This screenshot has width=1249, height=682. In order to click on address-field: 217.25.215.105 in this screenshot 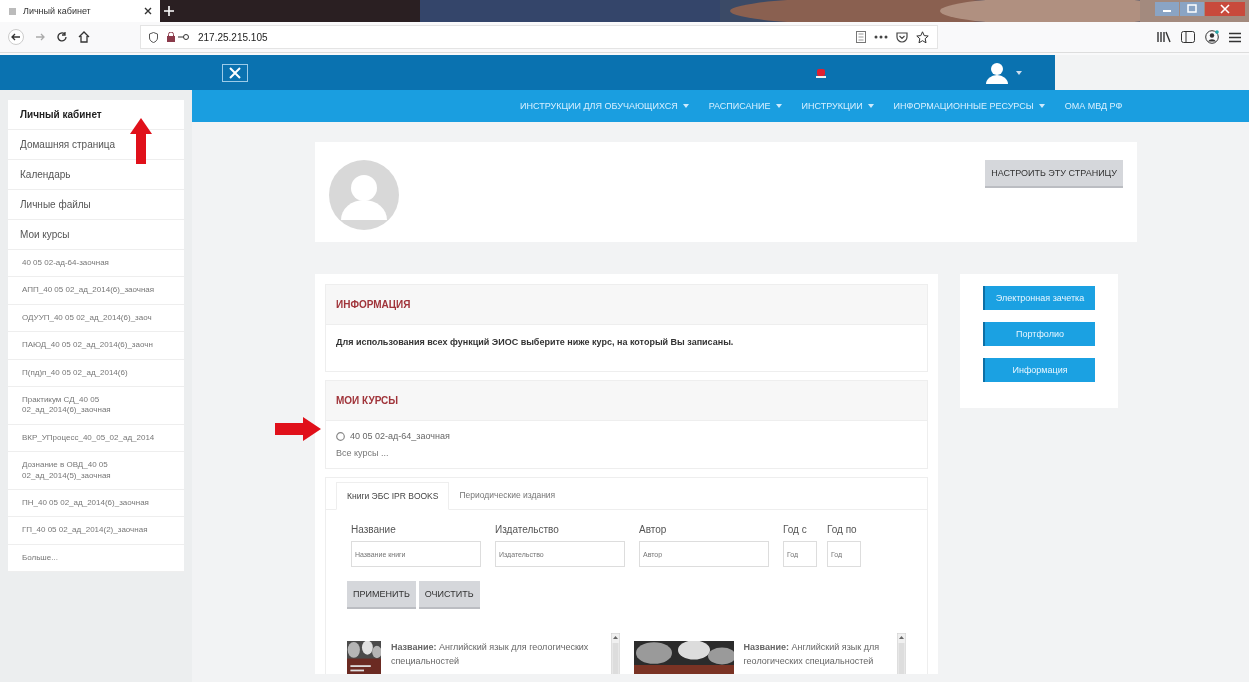, I will do `click(539, 37)`.